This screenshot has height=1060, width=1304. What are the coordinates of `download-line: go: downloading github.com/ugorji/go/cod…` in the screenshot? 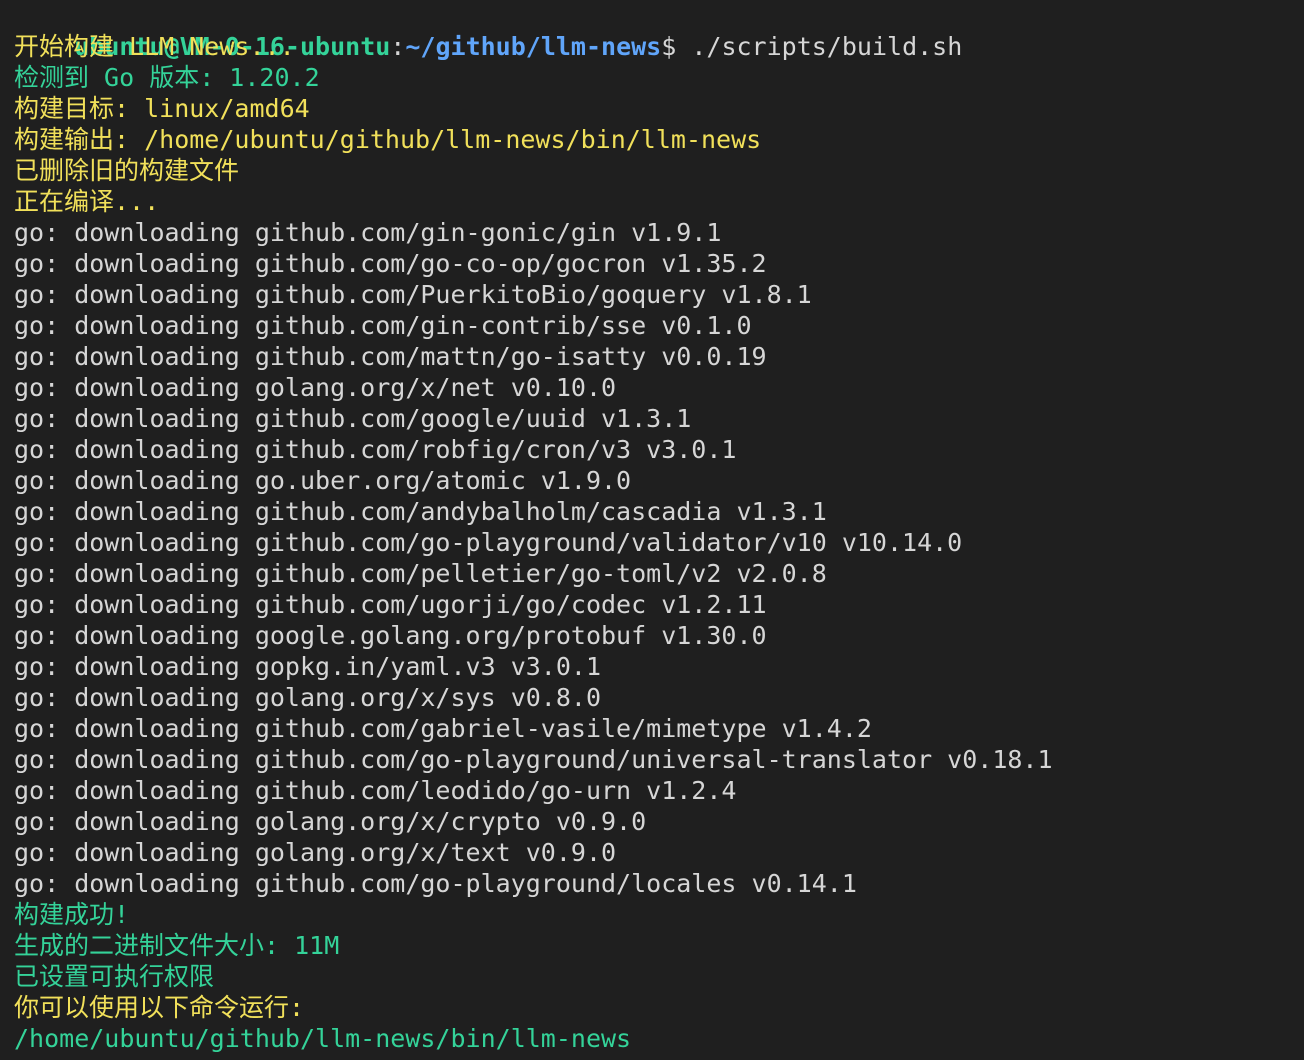 It's located at (390, 604).